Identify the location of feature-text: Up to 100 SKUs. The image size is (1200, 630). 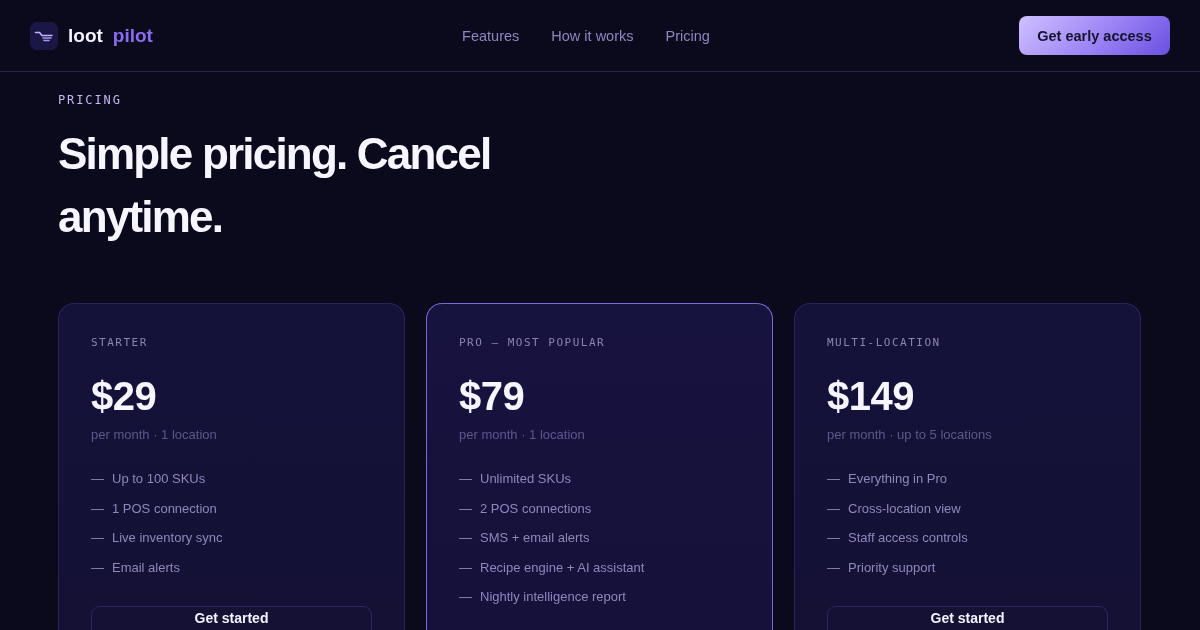
(159, 479).